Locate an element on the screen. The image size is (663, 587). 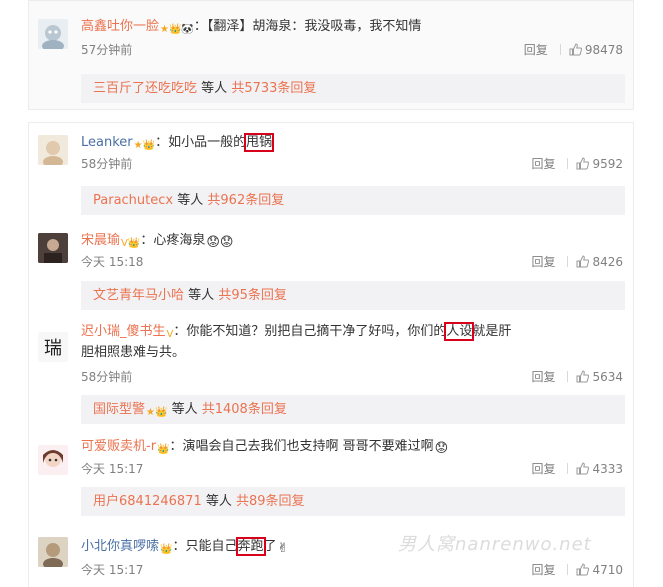
comment-actions: 回复 8426 is located at coordinates (577, 261).